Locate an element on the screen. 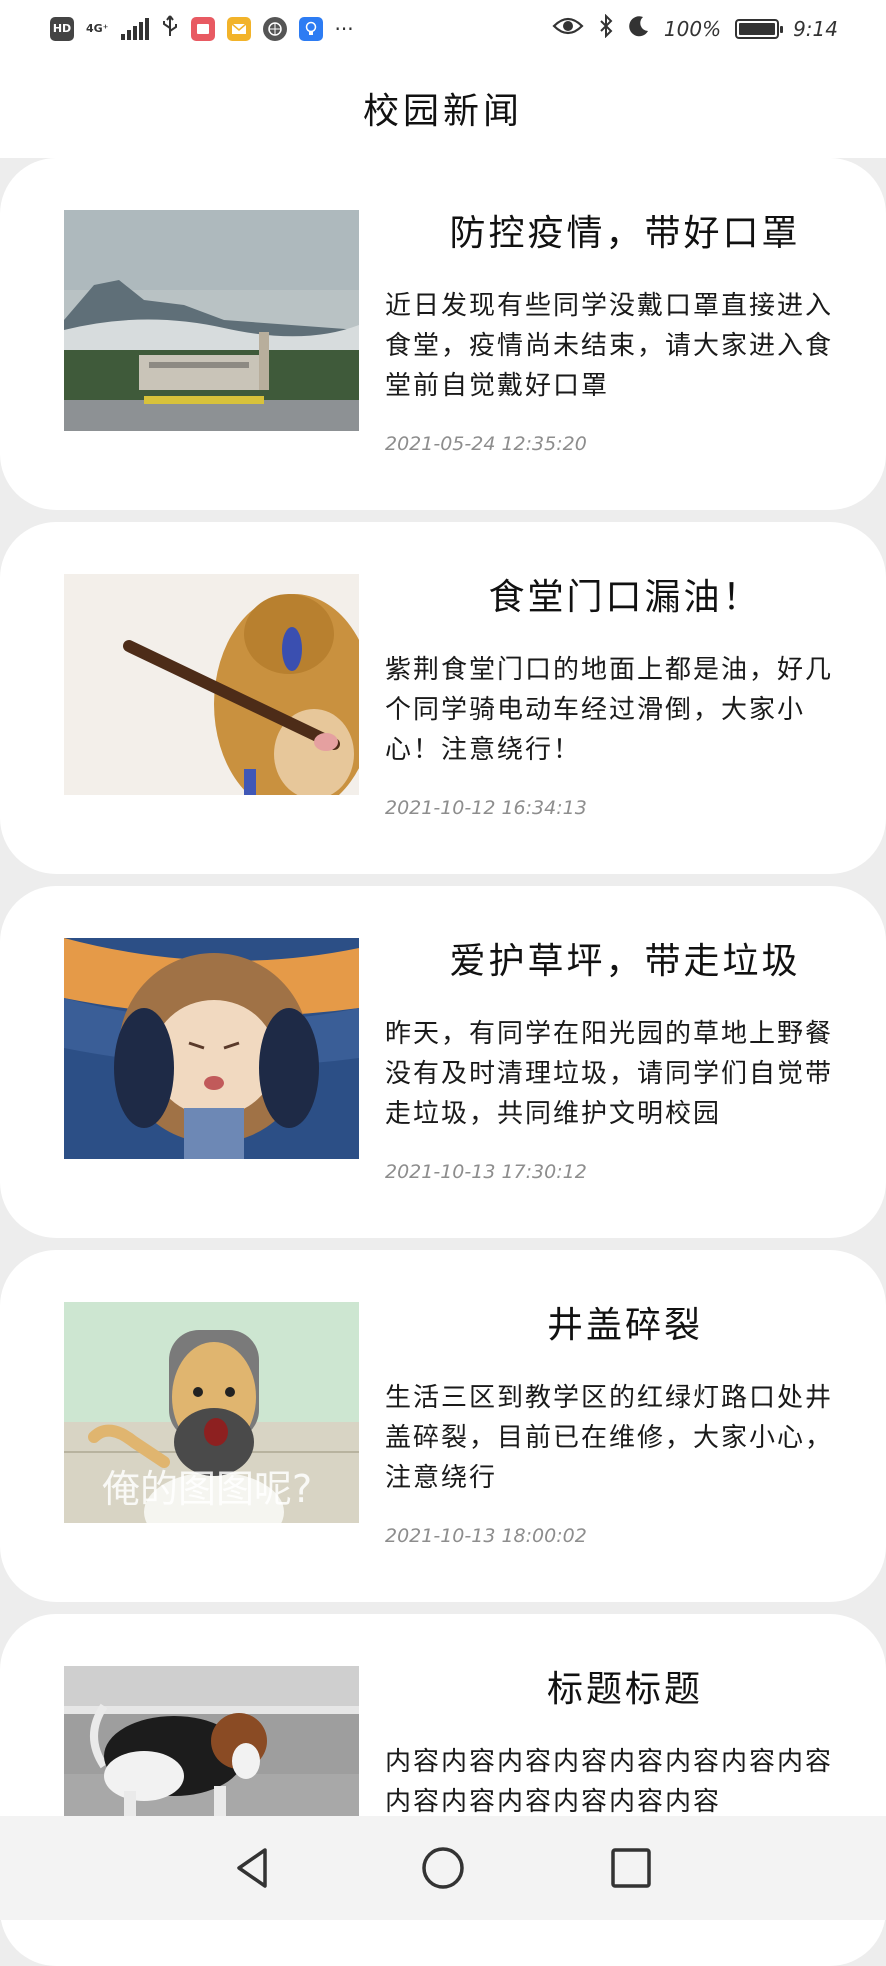 This screenshot has width=886, height=1966. status-left: HD 4G⁺ ··· is located at coordinates (202, 28).